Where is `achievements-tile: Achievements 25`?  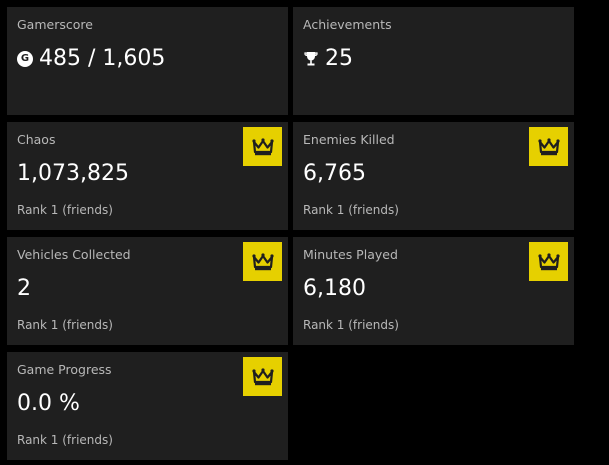 achievements-tile: Achievements 25 is located at coordinates (433, 61).